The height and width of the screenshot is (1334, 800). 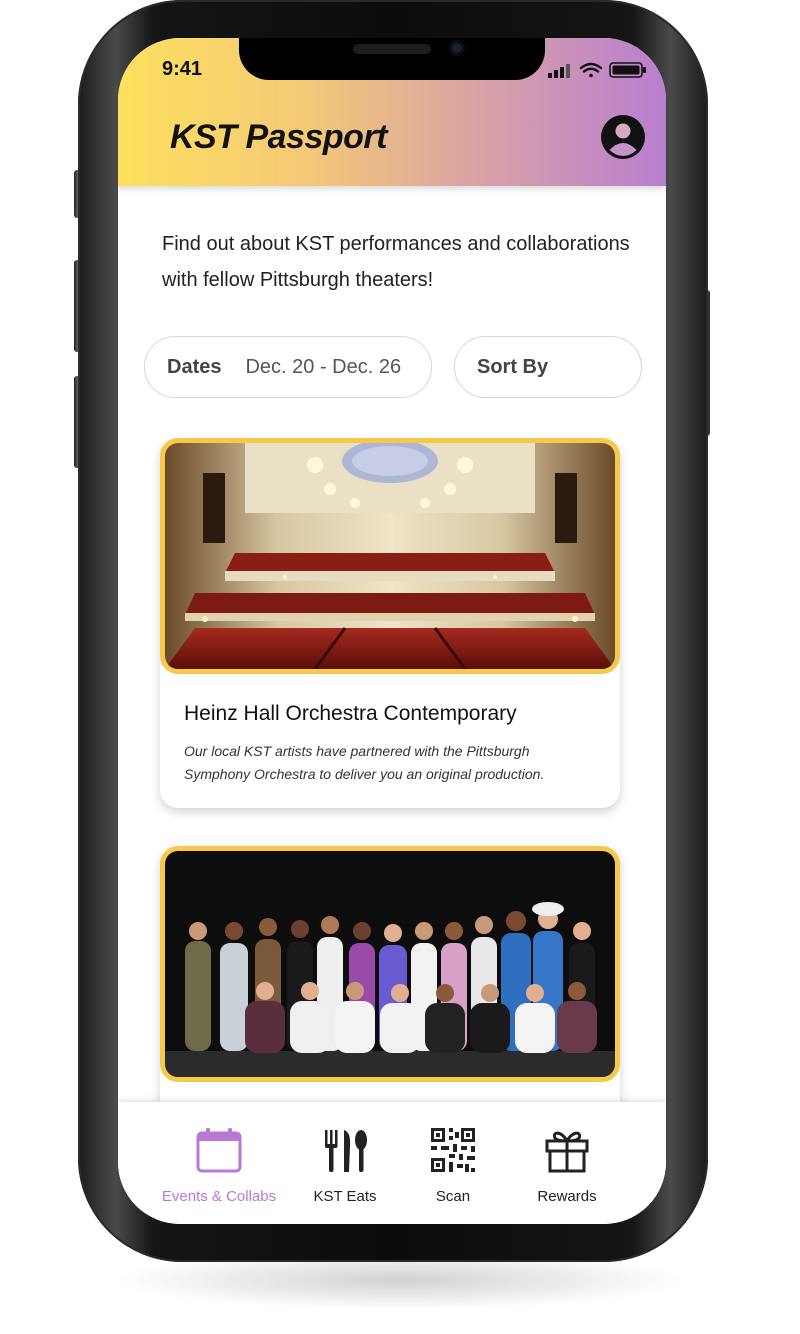 I want to click on dates-filter-value: Dec. 20 - Dec. 26, so click(x=323, y=366).